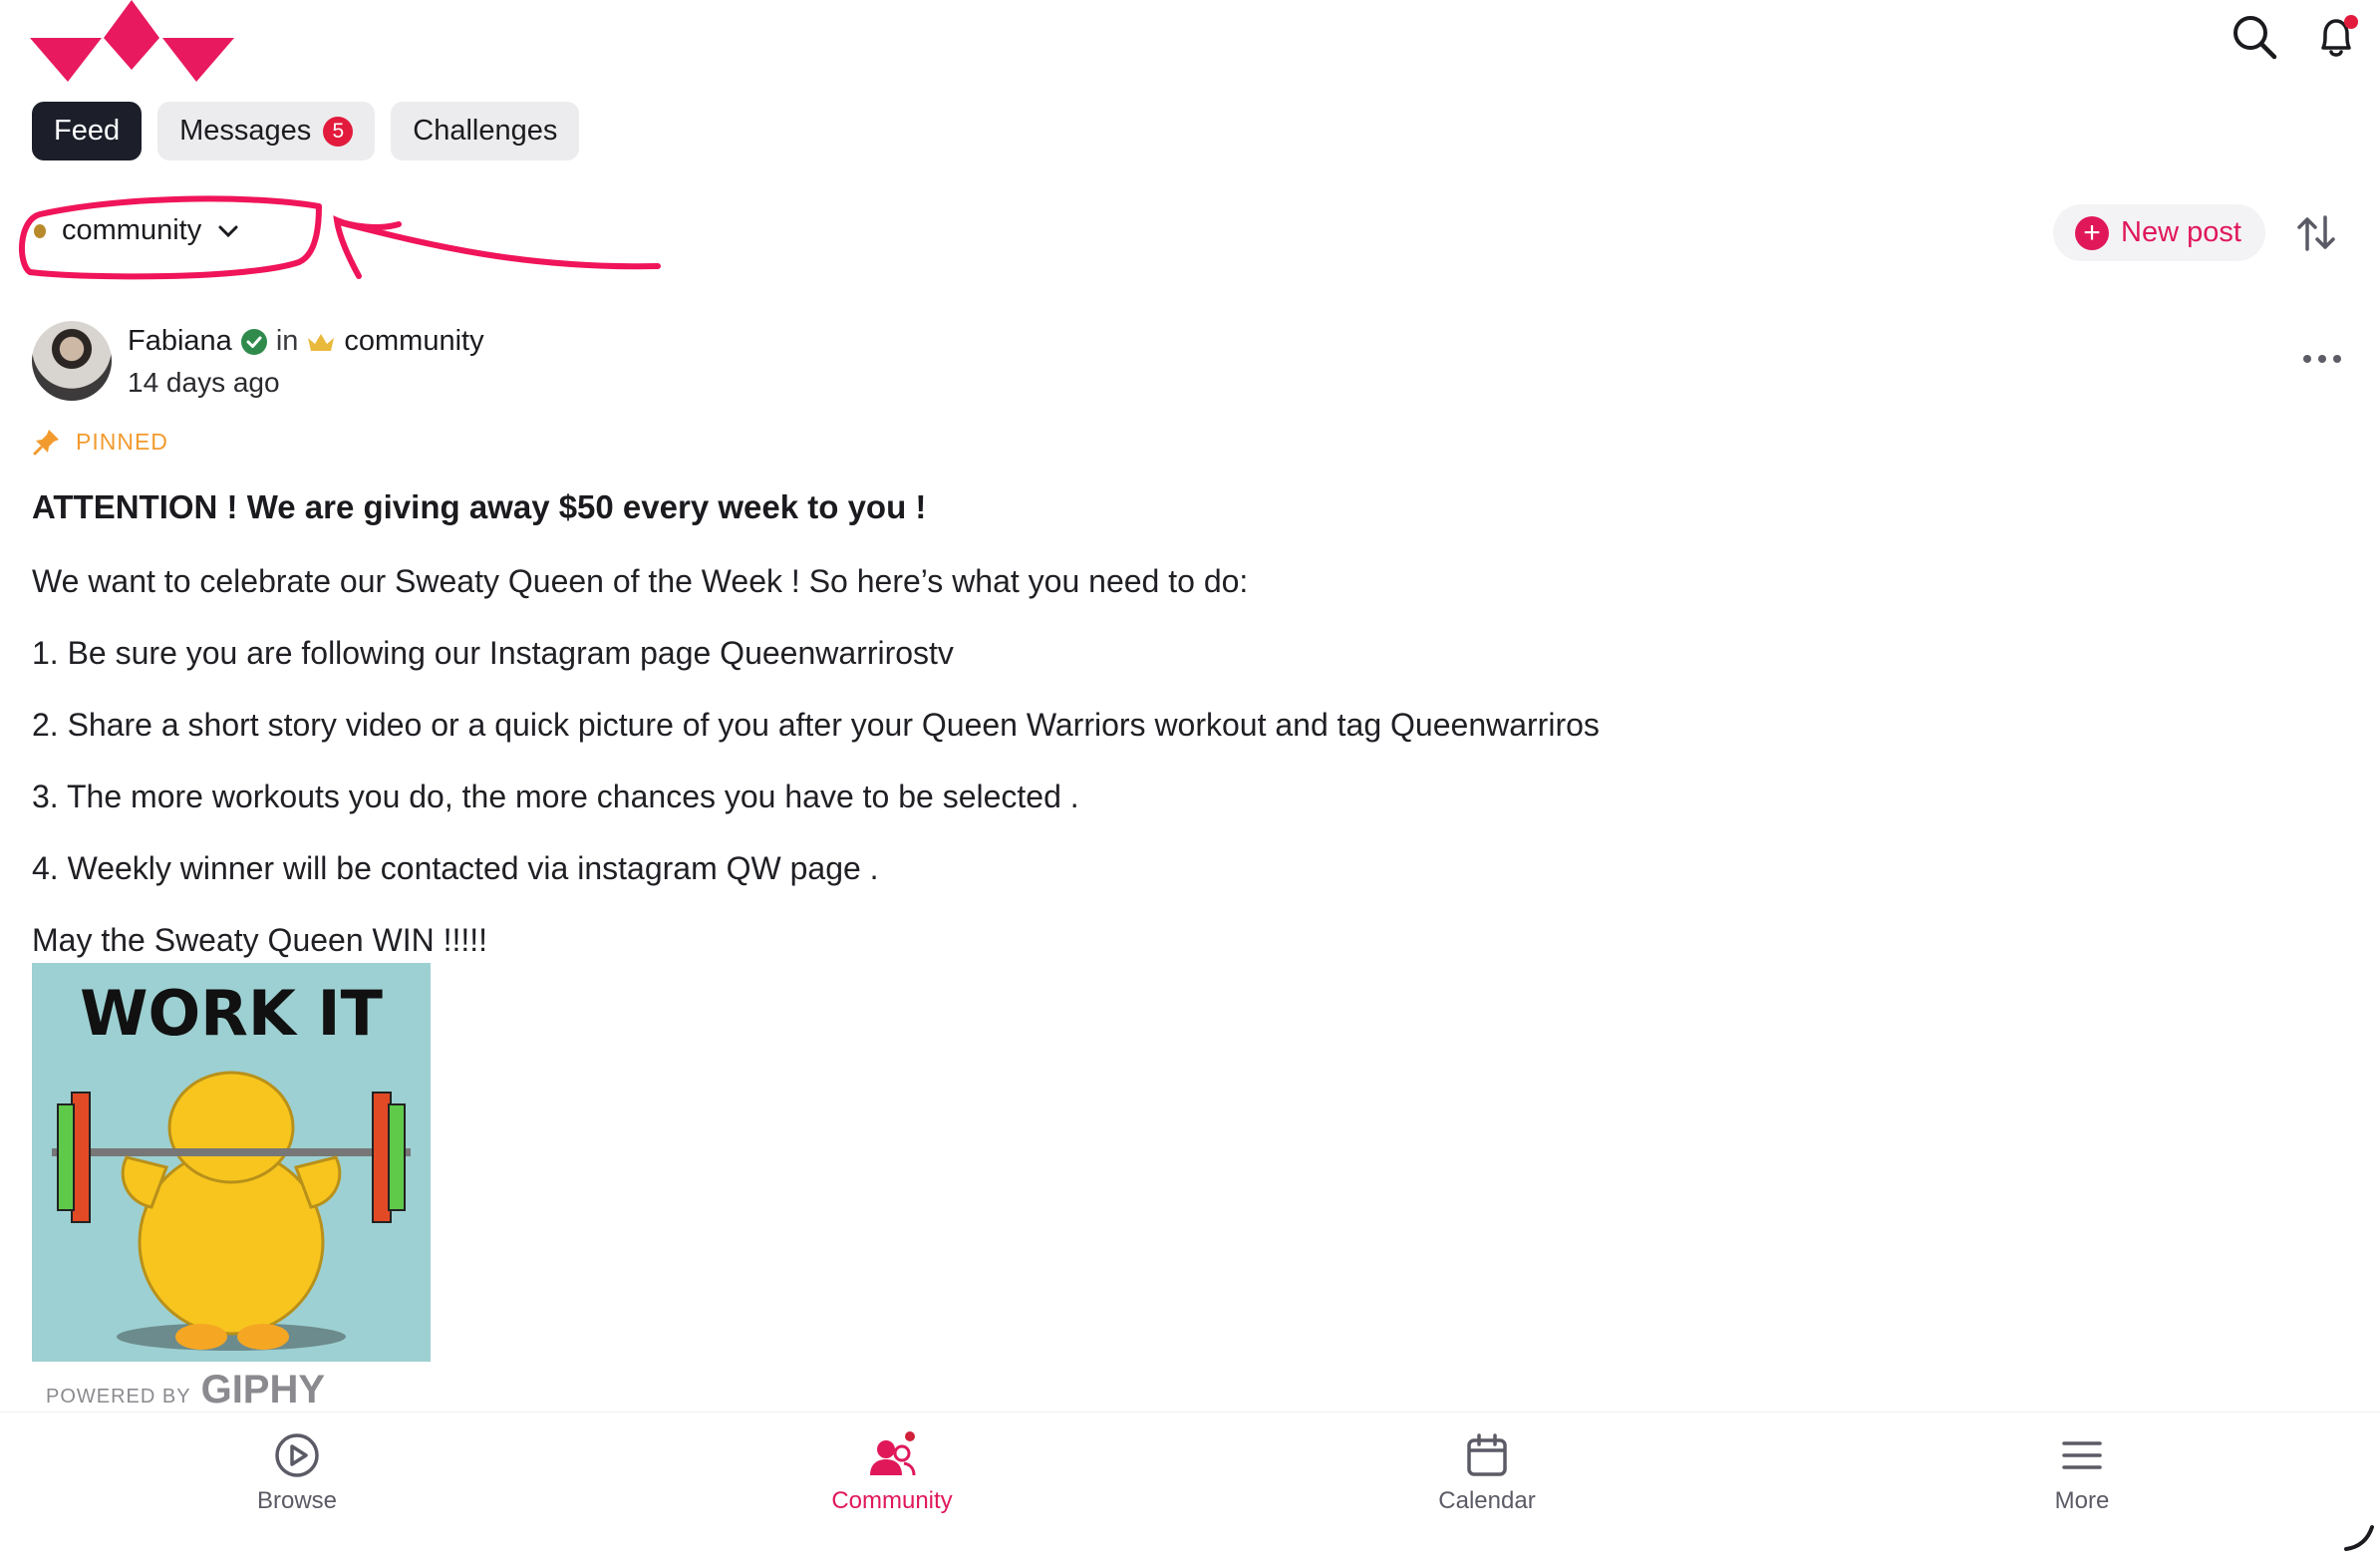 This screenshot has width=2380, height=1566. What do you see at coordinates (180, 341) in the screenshot?
I see `author-name: Fabiana` at bounding box center [180, 341].